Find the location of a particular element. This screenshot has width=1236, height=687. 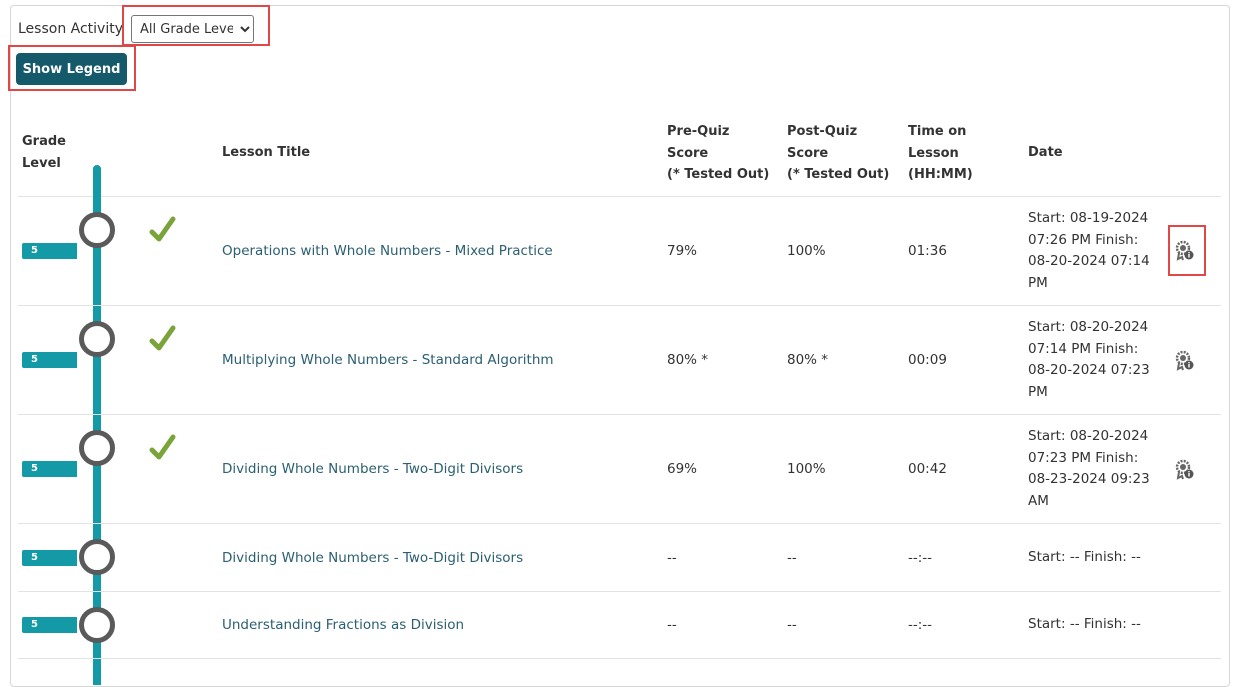

header-date: Date is located at coordinates (1045, 152).